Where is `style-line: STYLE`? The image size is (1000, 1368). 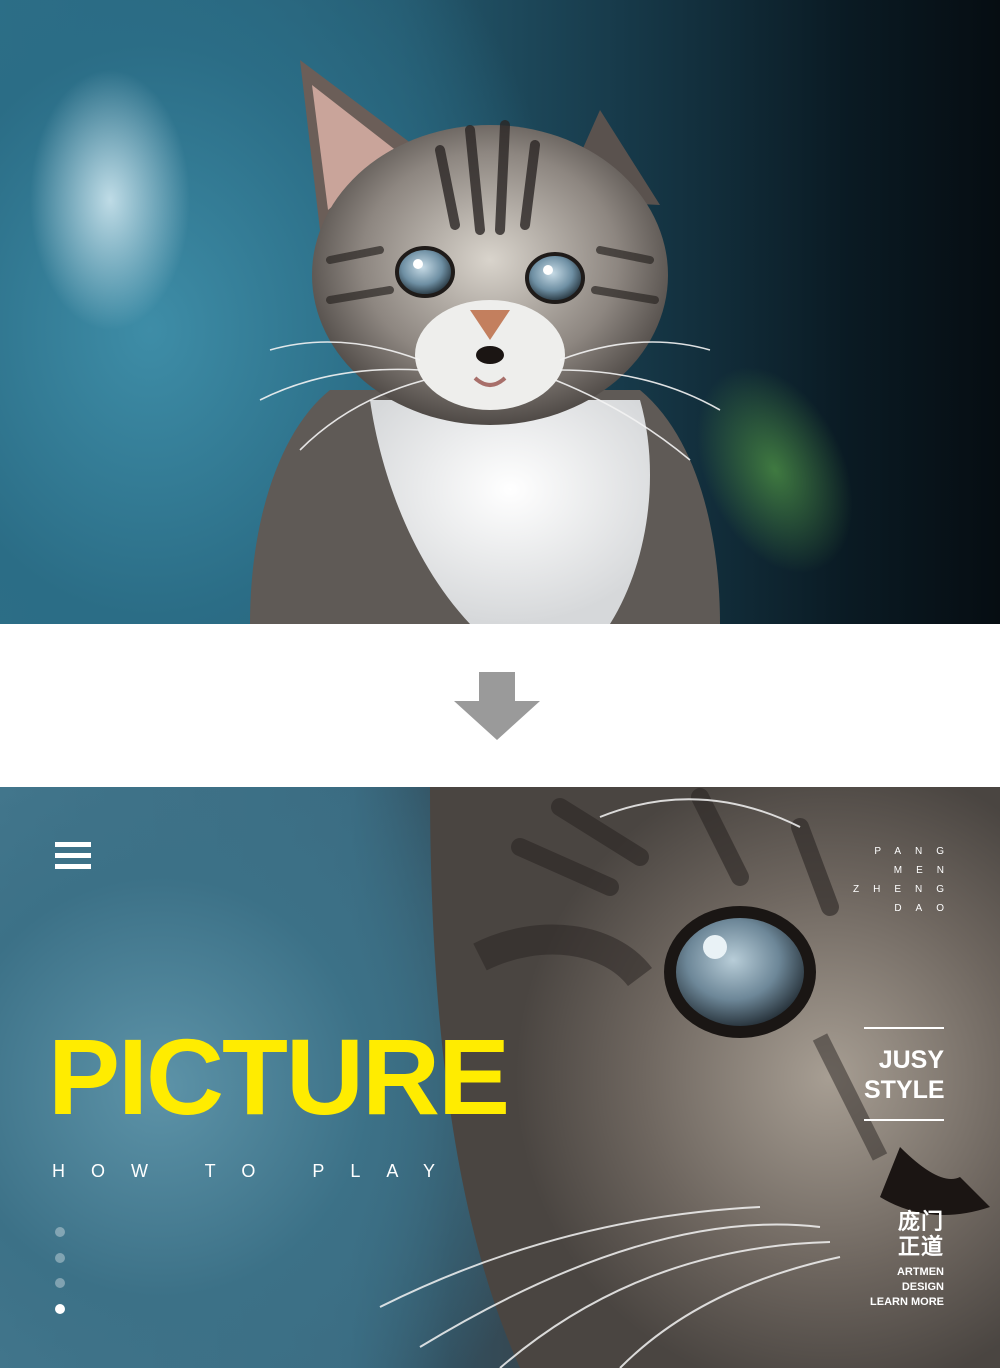 style-line: STYLE is located at coordinates (904, 1090).